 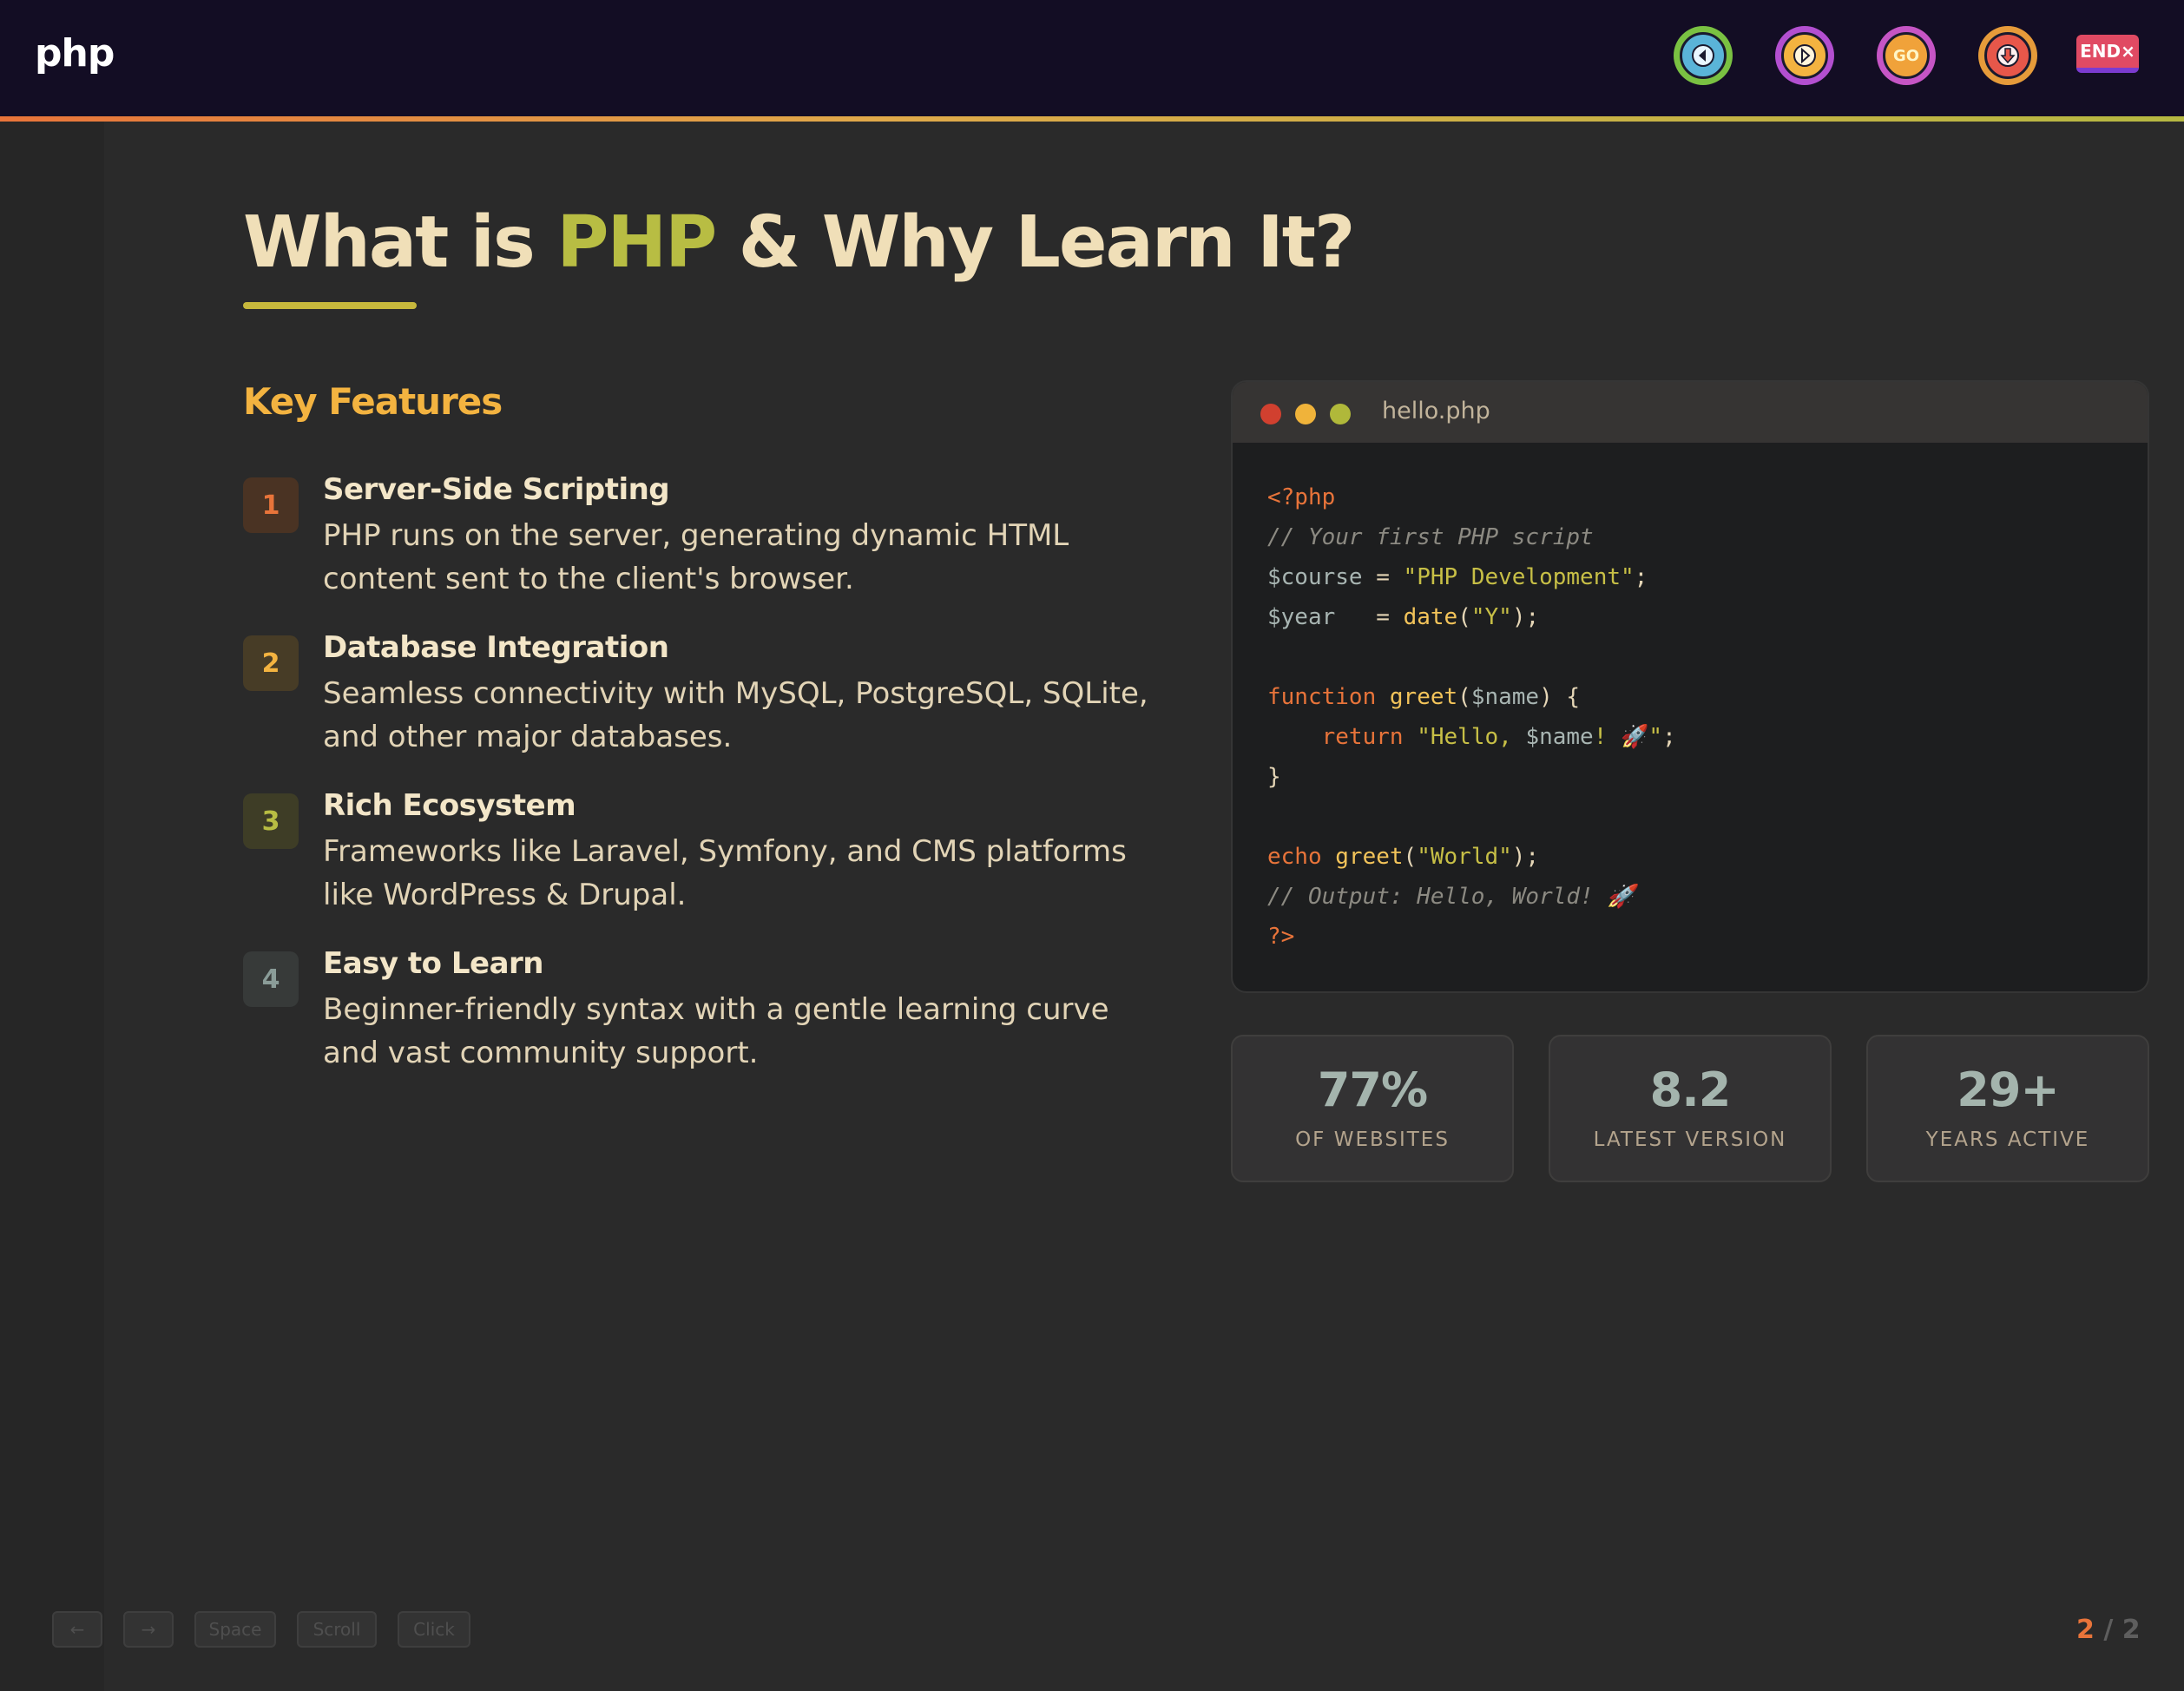 I want to click on page-indicator: 2 / 2, so click(x=2108, y=1630).